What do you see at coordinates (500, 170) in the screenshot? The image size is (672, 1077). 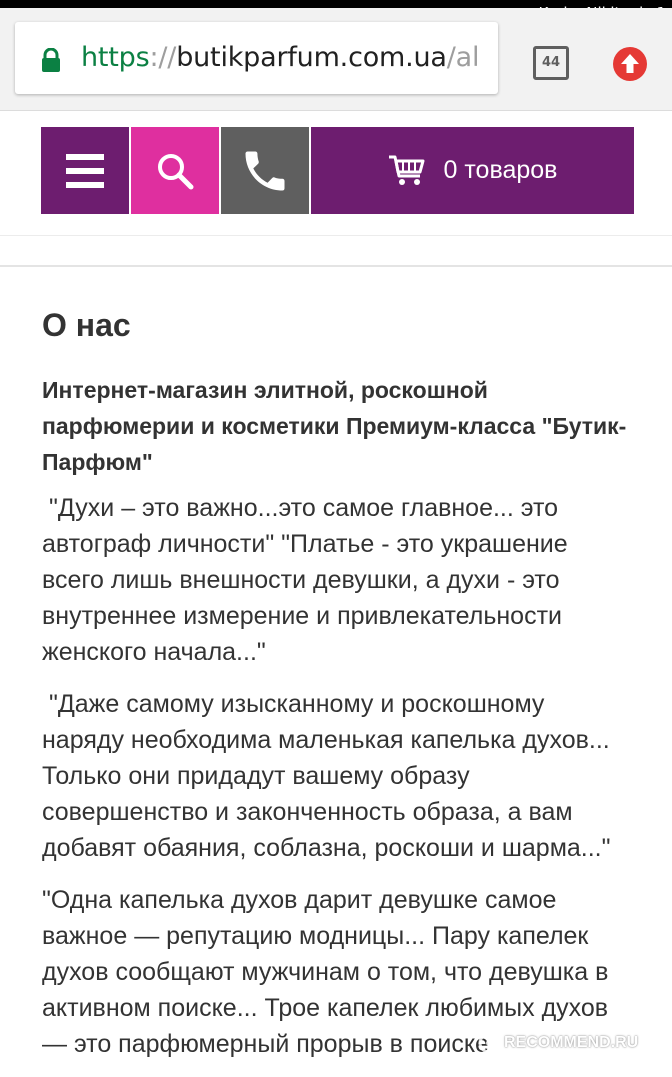 I see `cart-count-label: 0 товаров` at bounding box center [500, 170].